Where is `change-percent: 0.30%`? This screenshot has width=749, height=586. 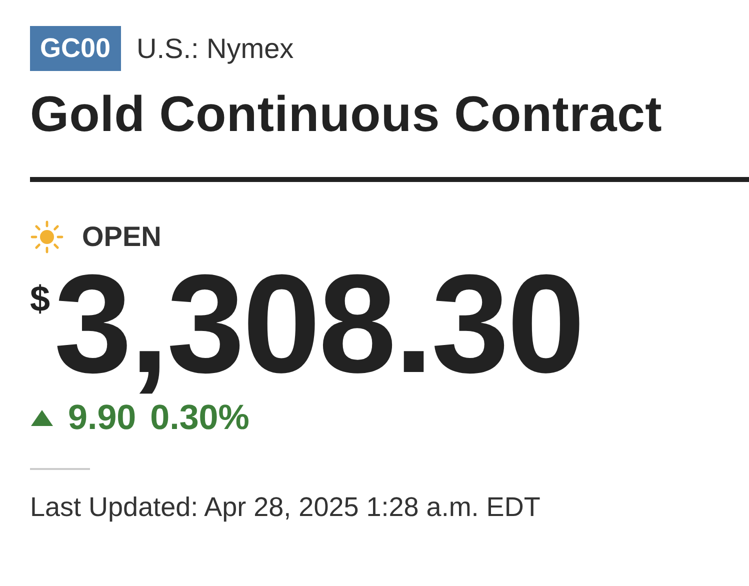 change-percent: 0.30% is located at coordinates (200, 418).